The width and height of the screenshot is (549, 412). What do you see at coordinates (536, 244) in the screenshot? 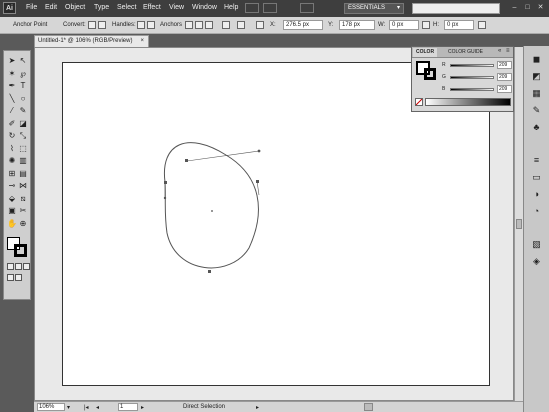
I see `graphic-styles-icon: ▧` at bounding box center [536, 244].